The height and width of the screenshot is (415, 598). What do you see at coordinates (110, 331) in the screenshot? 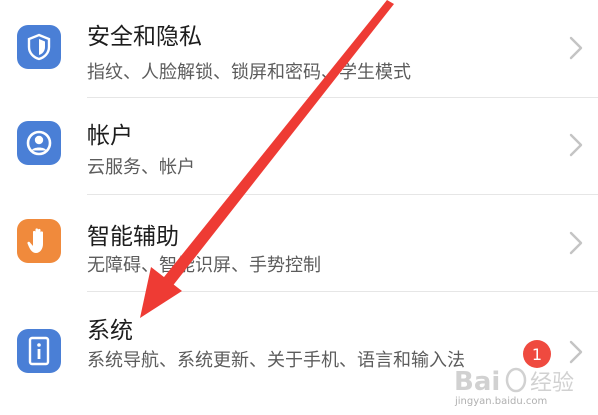
I see `settings-item-title: 系统` at bounding box center [110, 331].